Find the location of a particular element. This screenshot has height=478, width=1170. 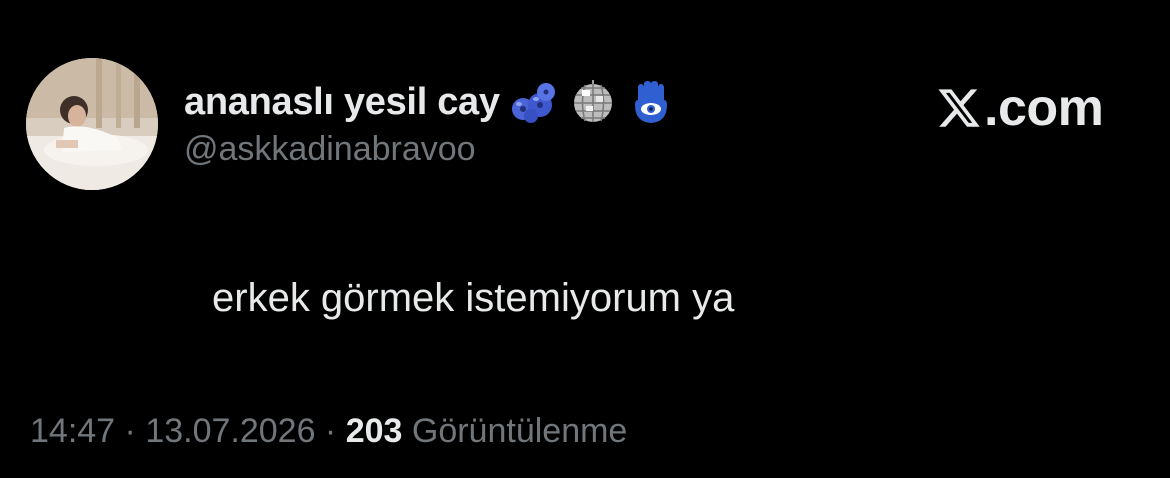

user-name-row: ananaslı yesil cay is located at coordinates (430, 102).